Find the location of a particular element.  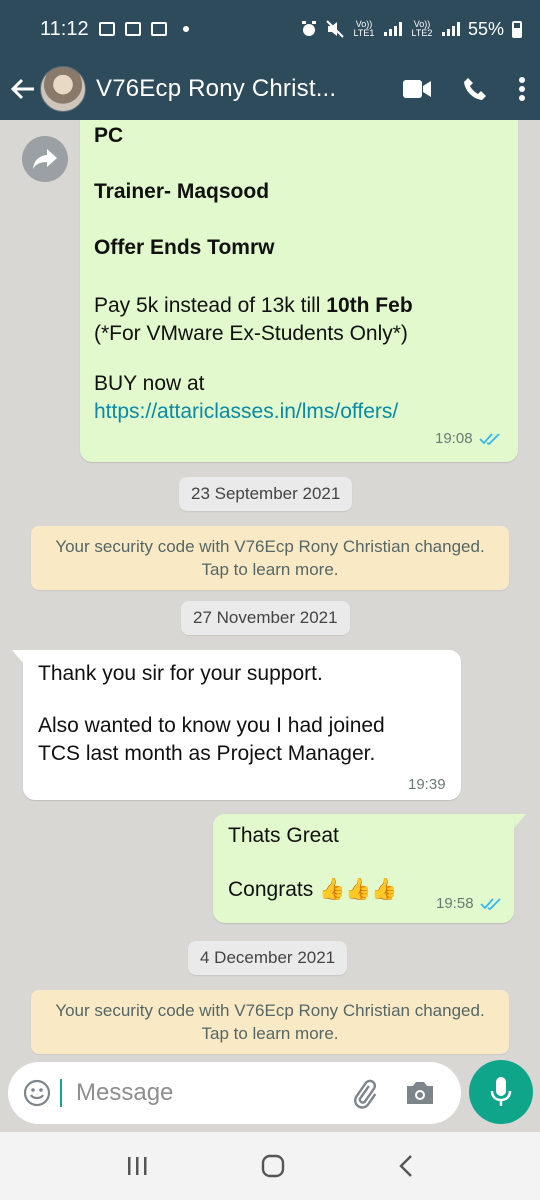

outgoing-message: Thats Great Congrats 👍👍👍 19:58 is located at coordinates (363, 868).